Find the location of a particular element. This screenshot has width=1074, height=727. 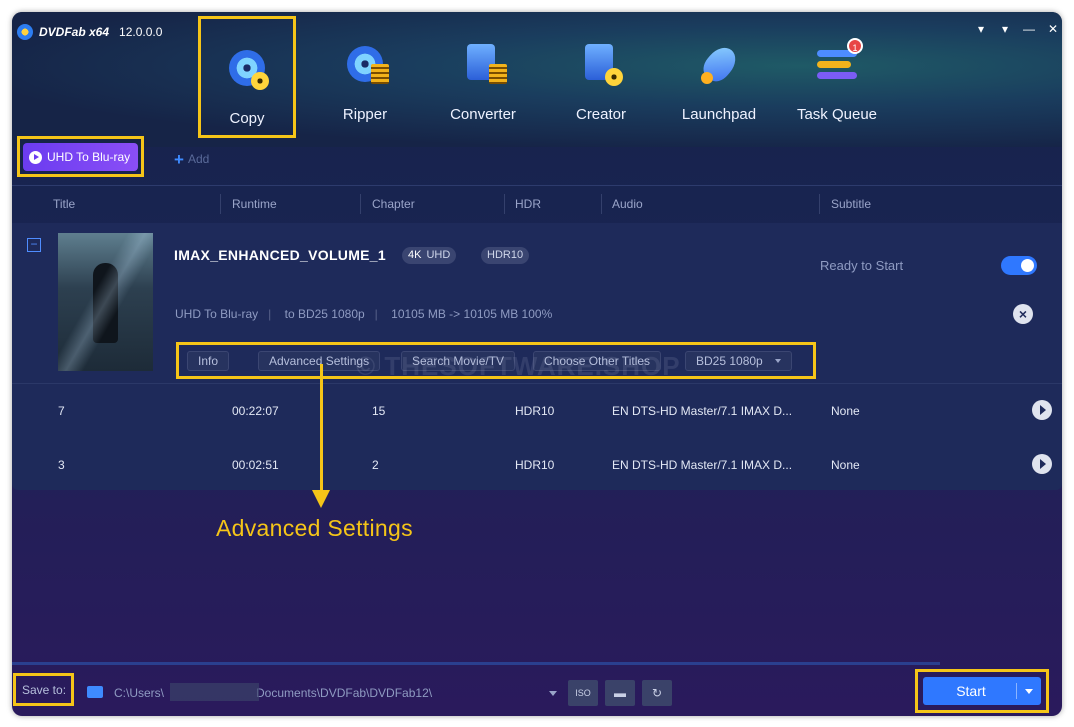

rocket-icon is located at coordinates (719, 64).